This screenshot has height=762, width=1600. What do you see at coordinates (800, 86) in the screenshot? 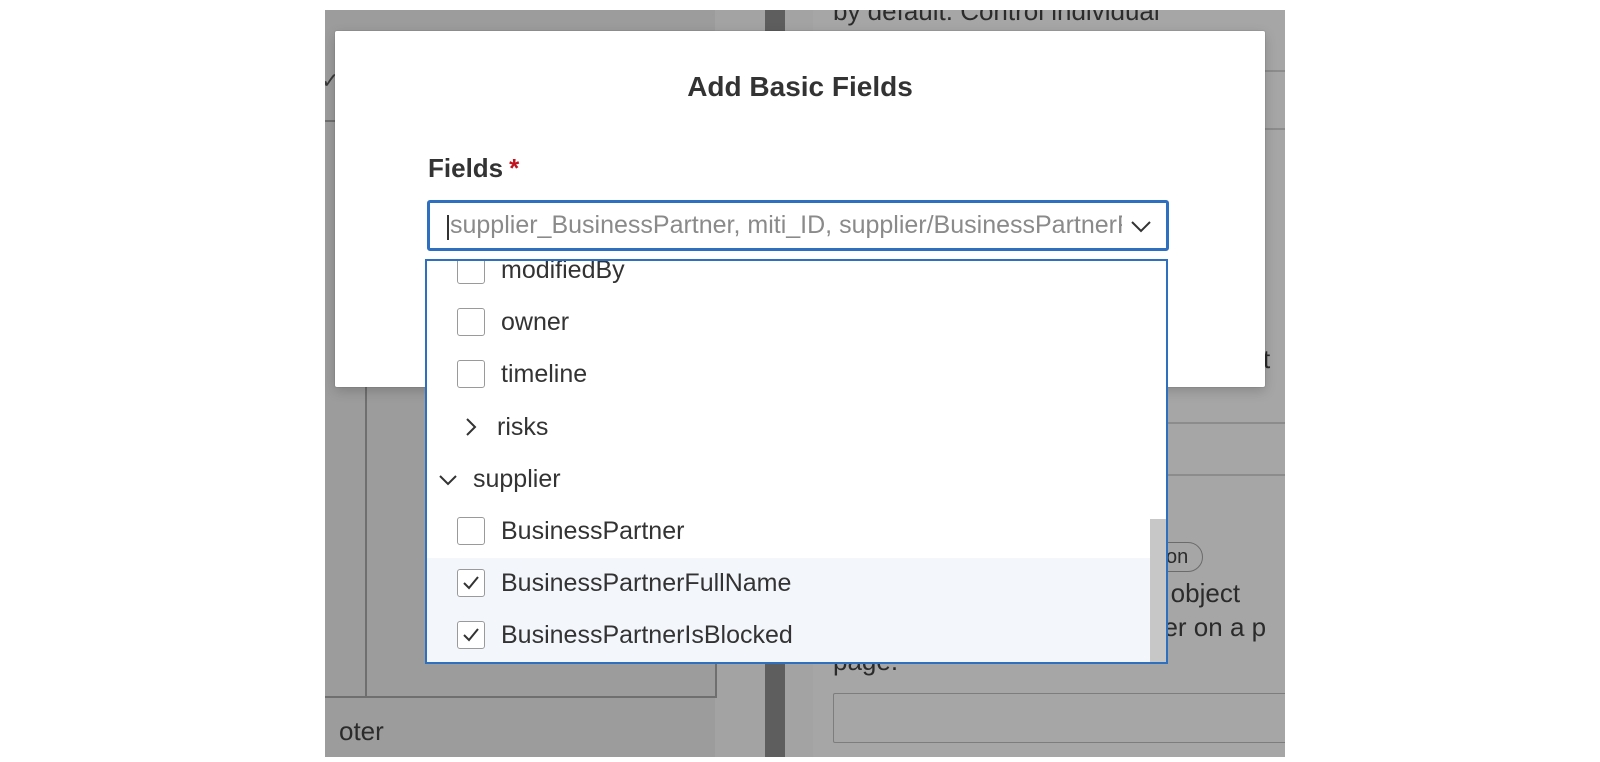
I see `dialog-title: Add Basic Fields` at bounding box center [800, 86].